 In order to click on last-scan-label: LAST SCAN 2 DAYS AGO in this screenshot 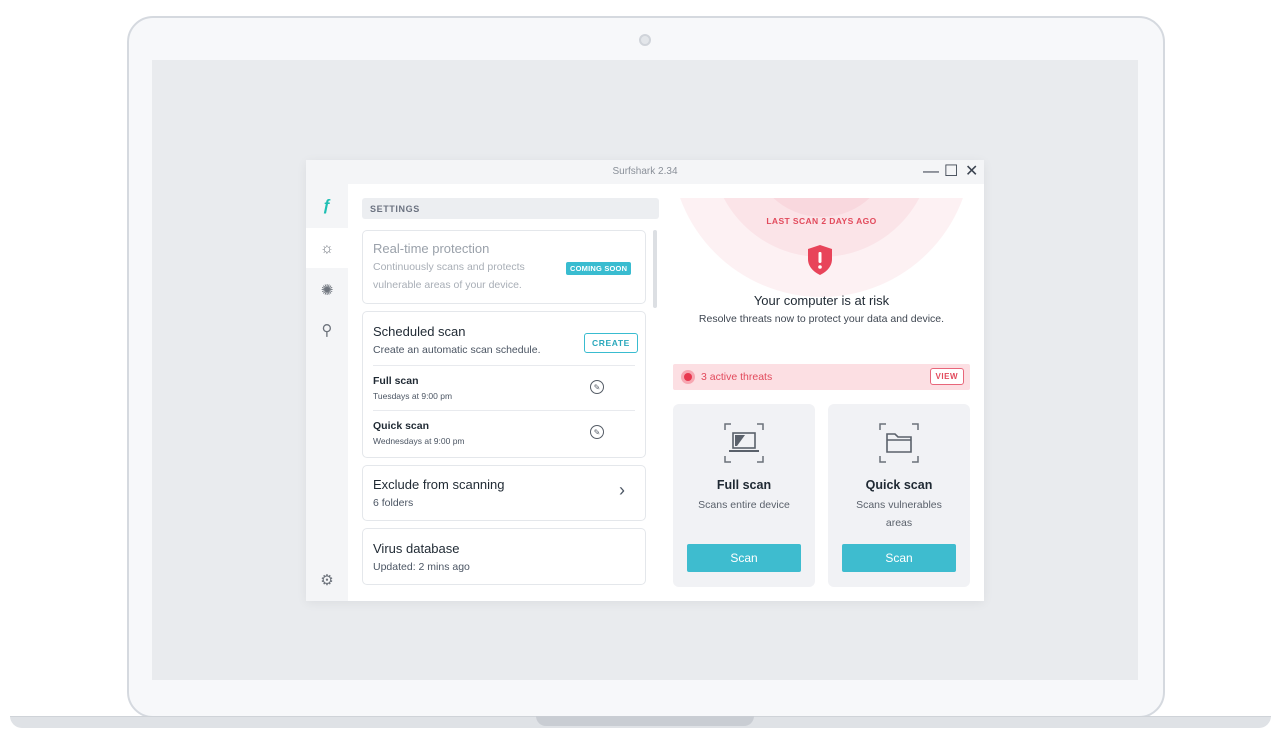, I will do `click(821, 221)`.